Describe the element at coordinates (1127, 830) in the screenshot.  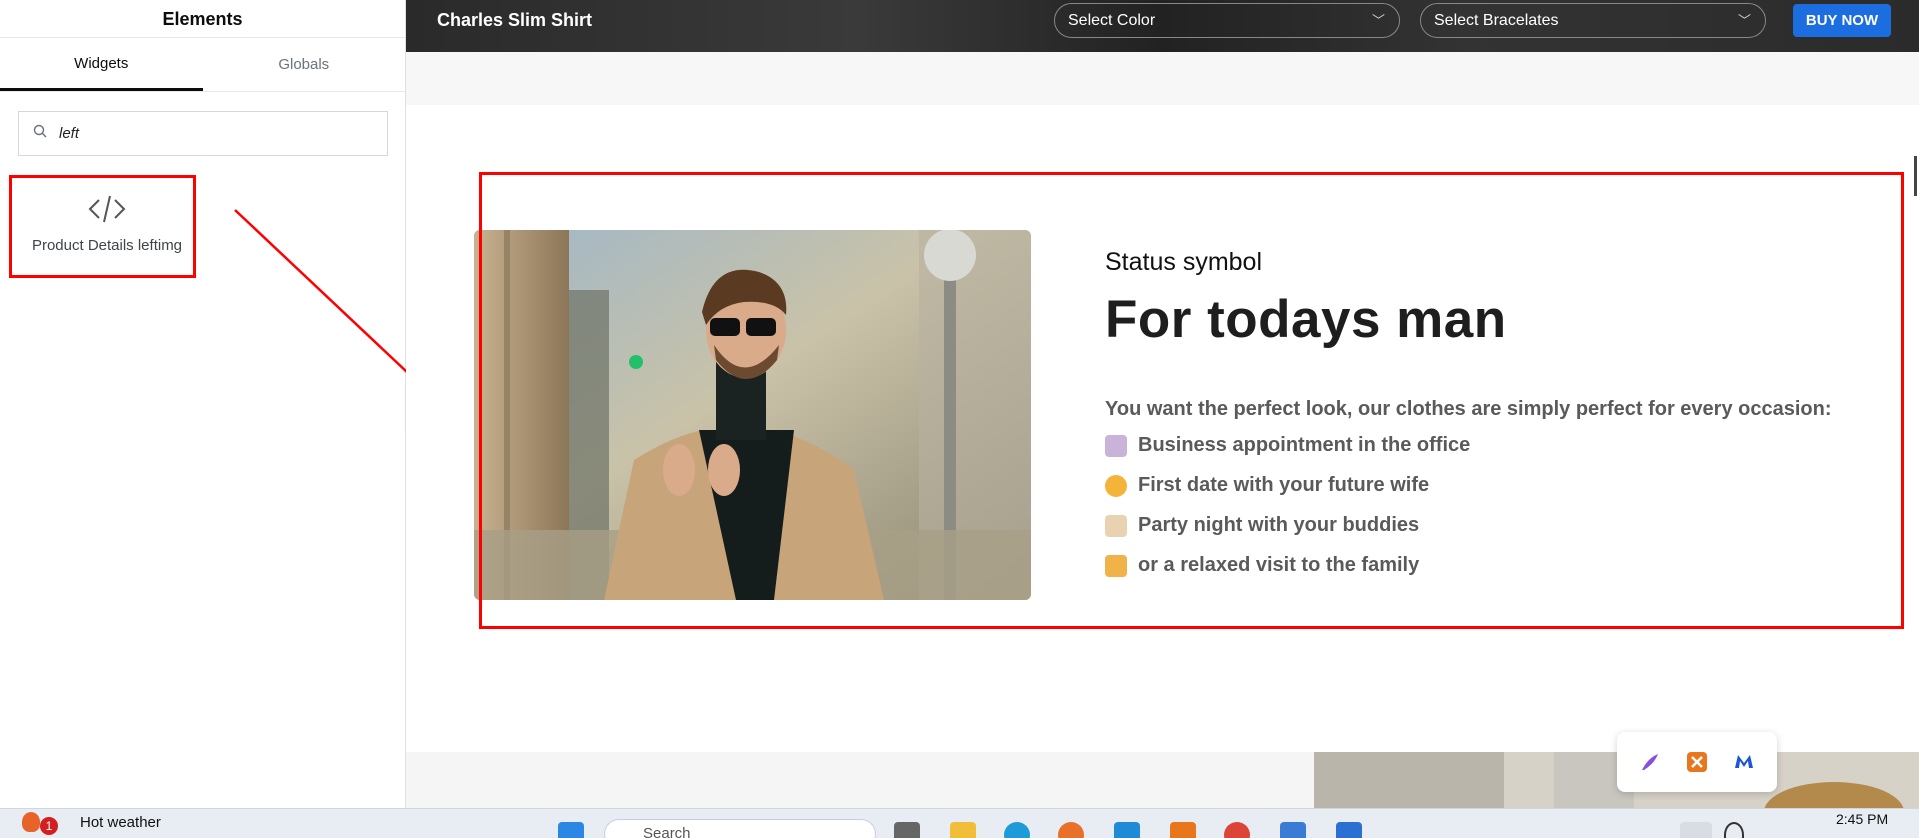
I see `vscode-icon` at that location.